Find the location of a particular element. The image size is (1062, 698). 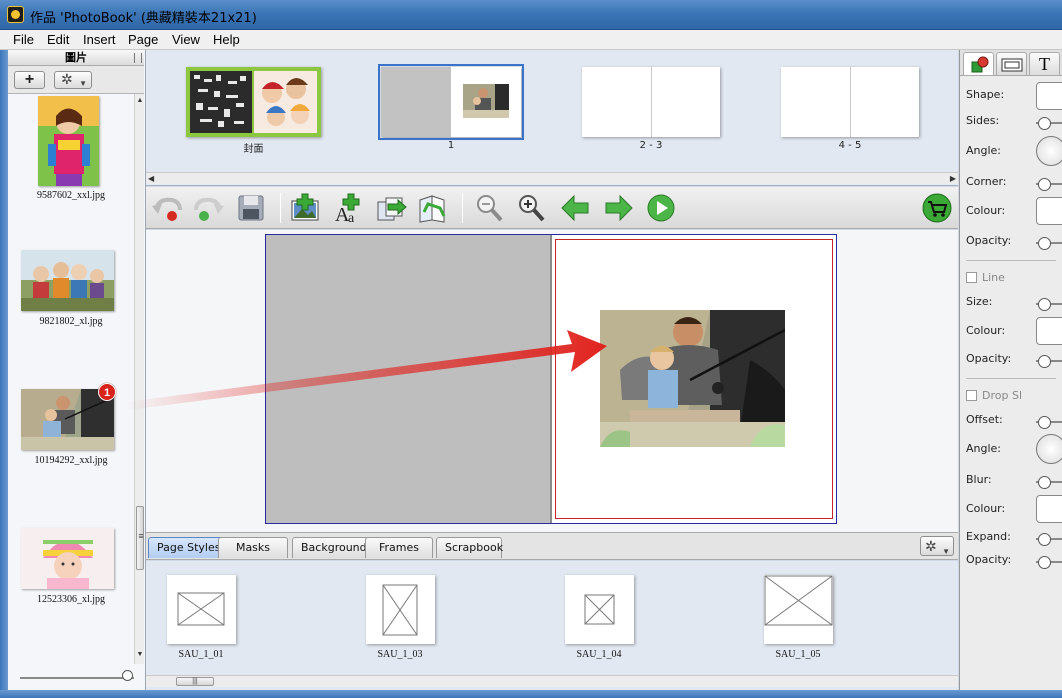

drag-arrow-icon is located at coordinates (366, 370).